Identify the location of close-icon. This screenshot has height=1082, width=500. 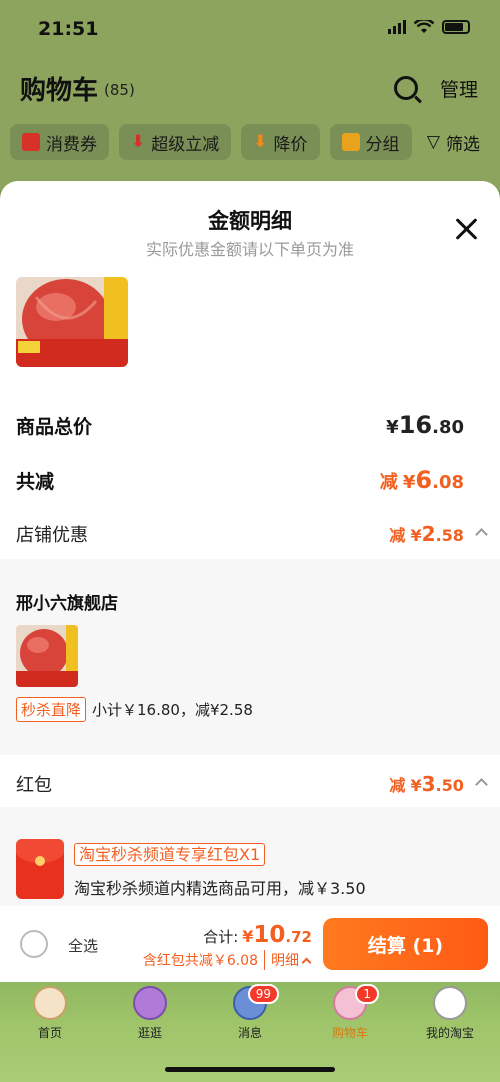
(466, 229).